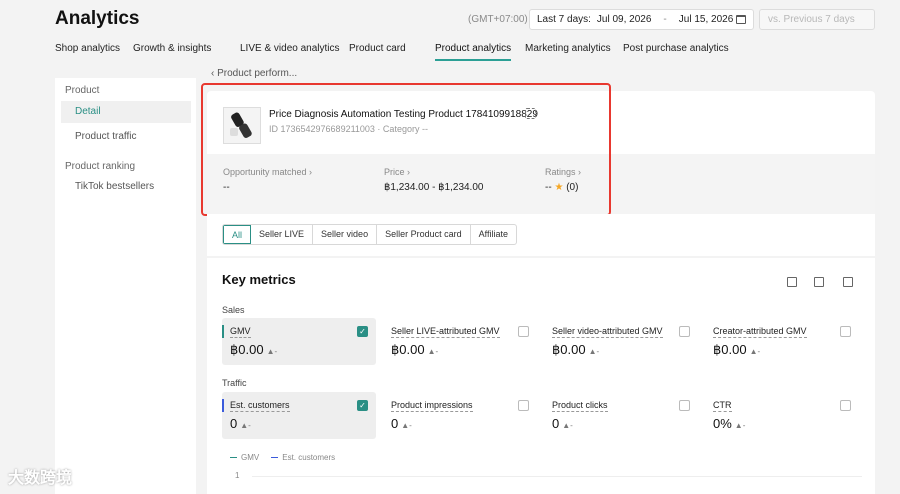 This screenshot has width=900, height=494. Describe the element at coordinates (621, 415) in the screenshot. I see `metric-card-product-clicks: Product clicks 0 ▲-` at that location.